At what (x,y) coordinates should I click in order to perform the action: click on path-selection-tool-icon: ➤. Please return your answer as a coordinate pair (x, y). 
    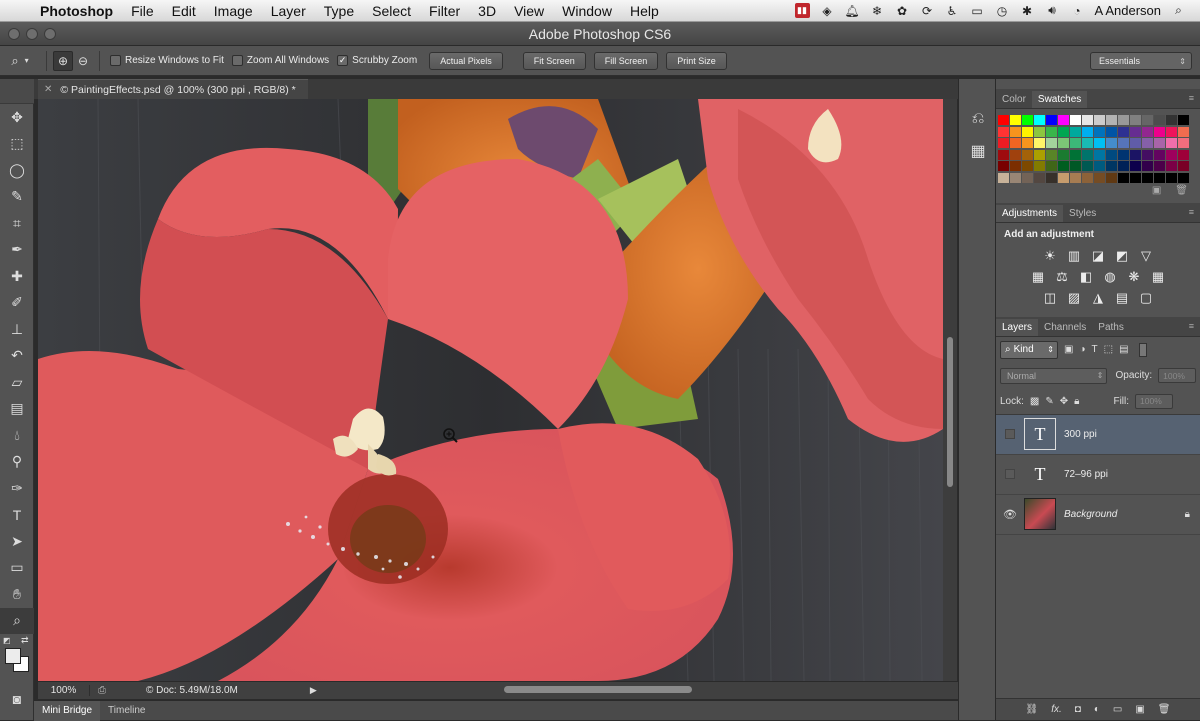
    Looking at the image, I should click on (17, 541).